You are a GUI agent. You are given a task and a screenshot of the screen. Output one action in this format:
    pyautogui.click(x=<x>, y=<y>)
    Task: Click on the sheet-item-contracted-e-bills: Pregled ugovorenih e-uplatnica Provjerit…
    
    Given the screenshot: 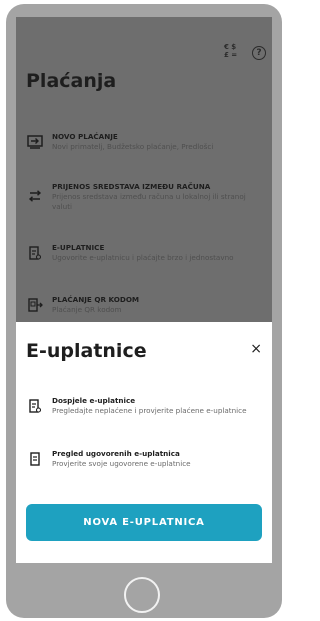 What is the action you would take?
    pyautogui.click(x=146, y=459)
    